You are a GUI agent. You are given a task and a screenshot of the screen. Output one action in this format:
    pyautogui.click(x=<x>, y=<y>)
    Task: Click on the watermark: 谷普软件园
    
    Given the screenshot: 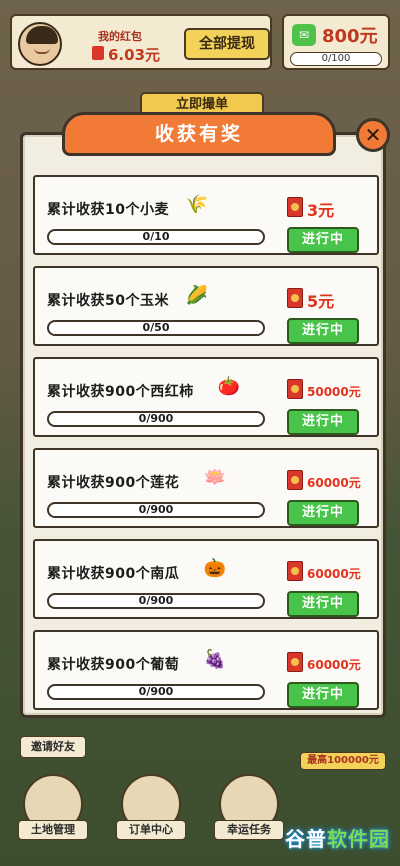 What is the action you would take?
    pyautogui.click(x=337, y=837)
    